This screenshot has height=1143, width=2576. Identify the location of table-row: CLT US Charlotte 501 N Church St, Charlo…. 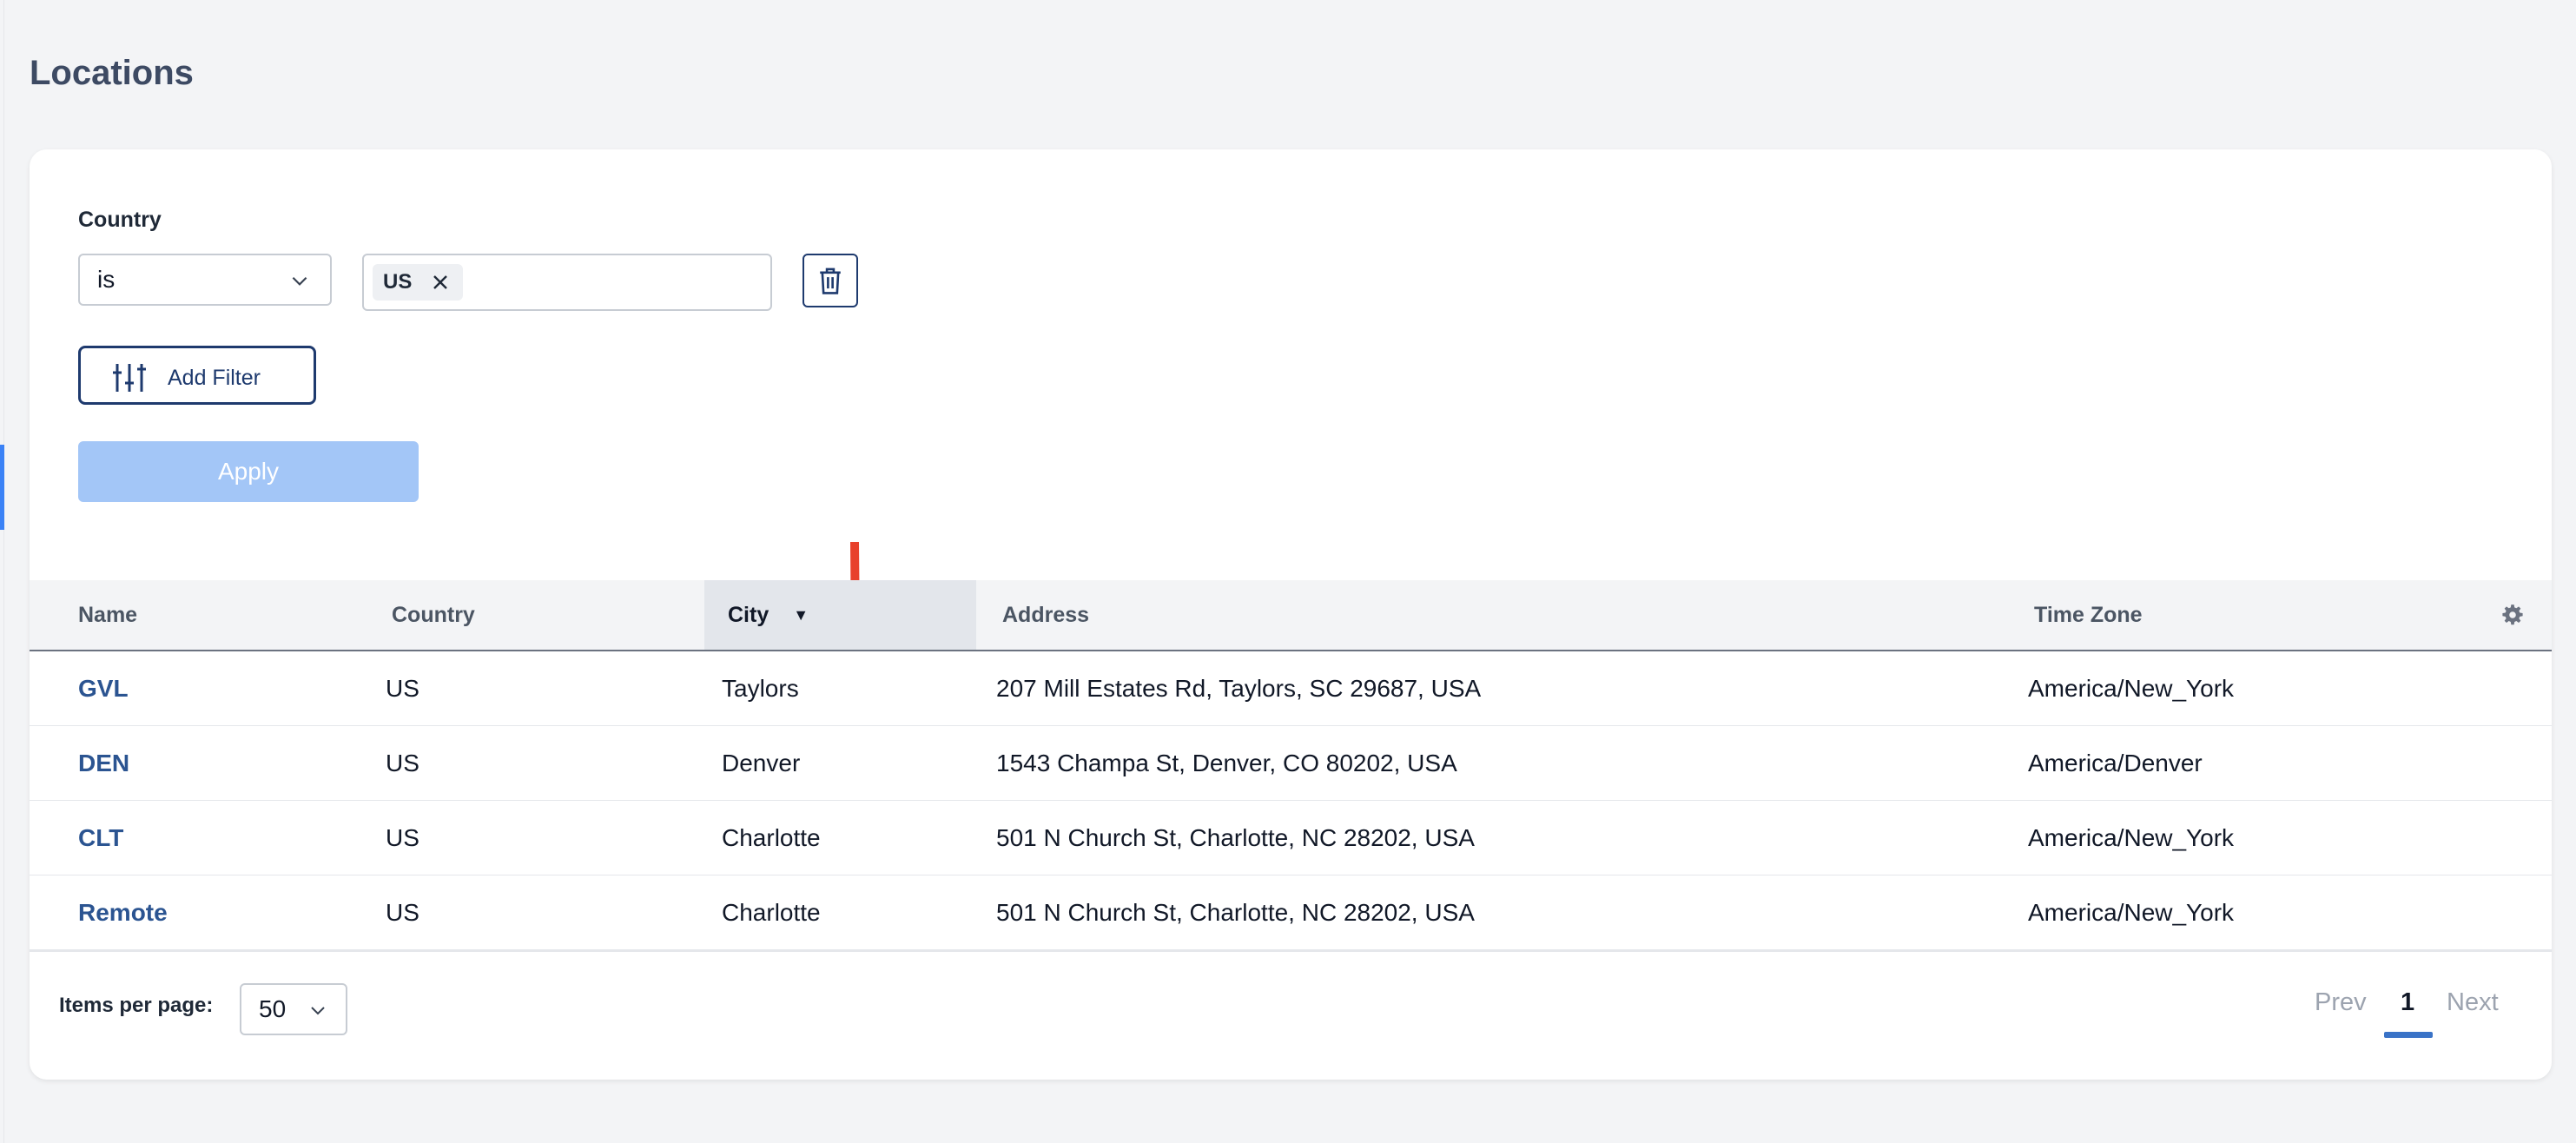
(1291, 838).